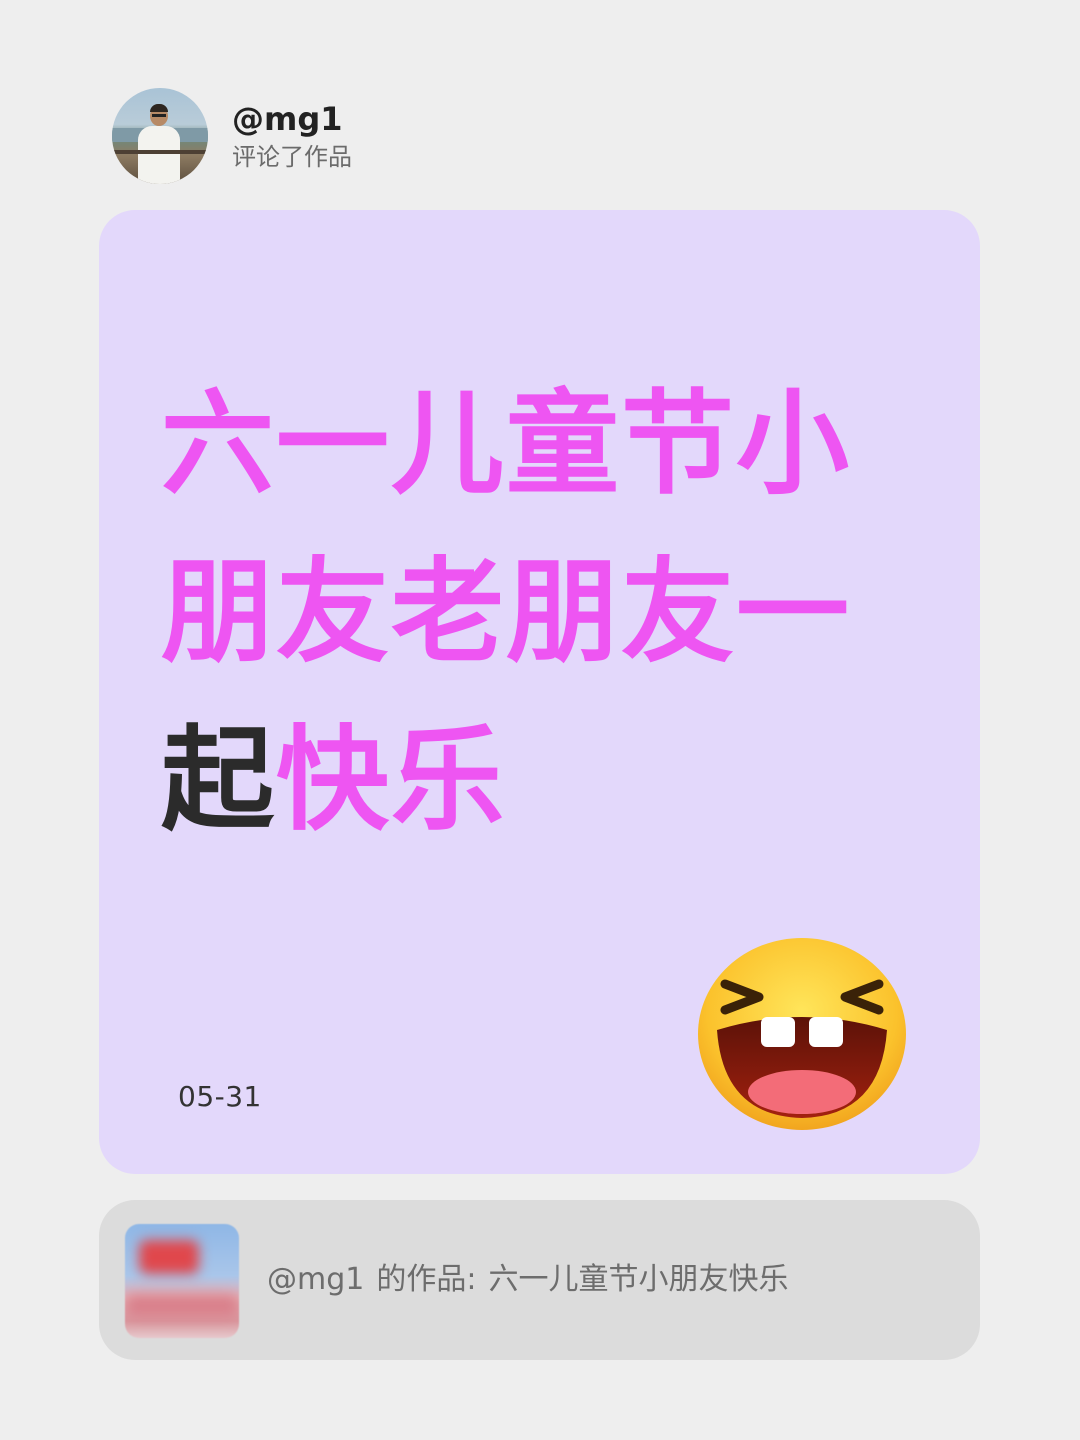 Image resolution: width=1080 pixels, height=1440 pixels. What do you see at coordinates (778, 1032) in the screenshot?
I see `emoji-tooth-left` at bounding box center [778, 1032].